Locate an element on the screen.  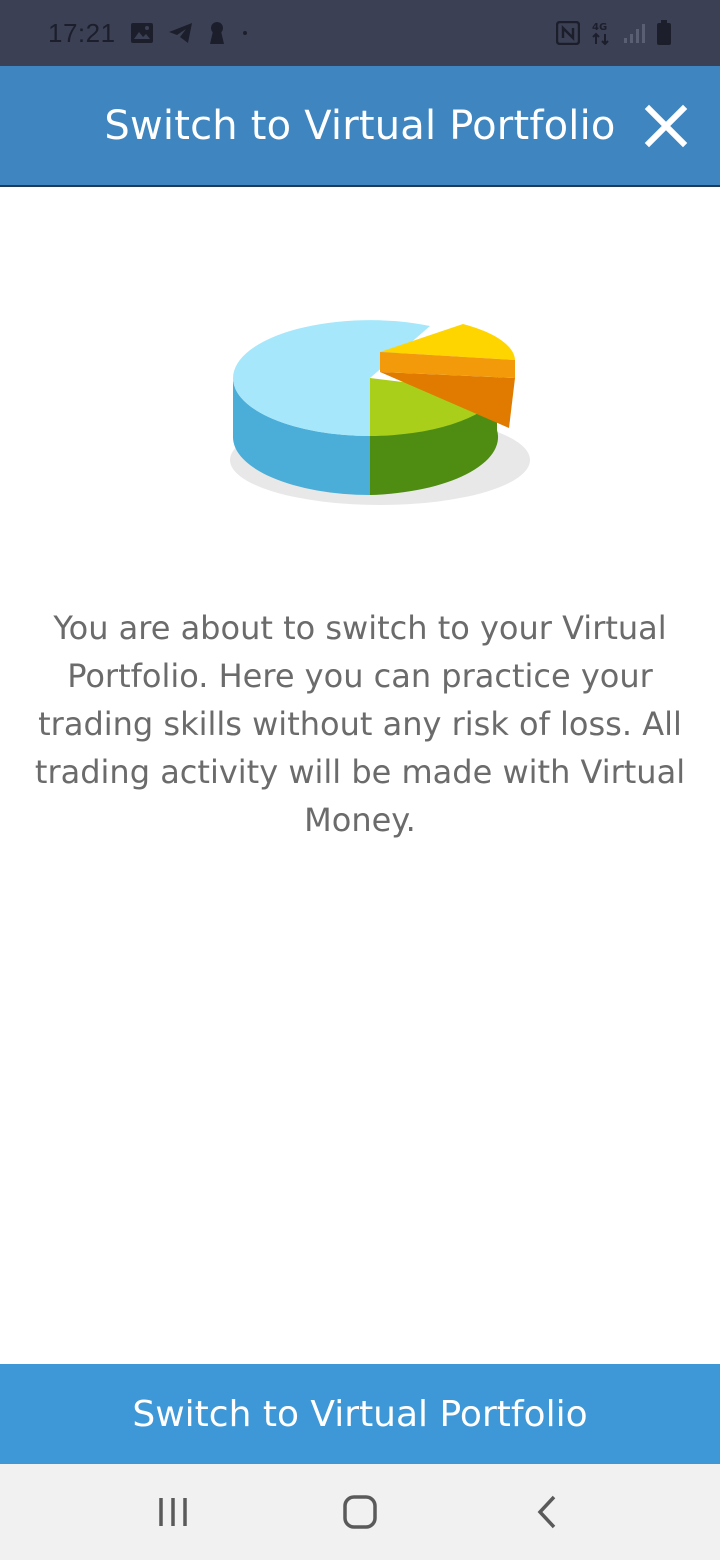
system-nav-bar is located at coordinates (360, 1512).